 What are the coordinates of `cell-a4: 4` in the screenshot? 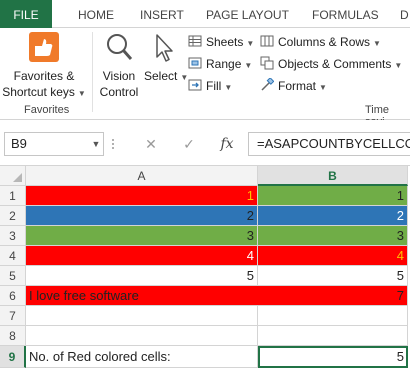 It's located at (142, 256).